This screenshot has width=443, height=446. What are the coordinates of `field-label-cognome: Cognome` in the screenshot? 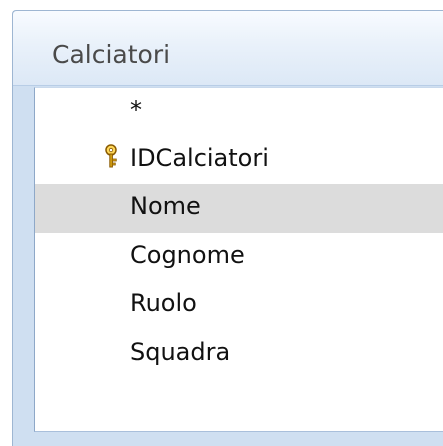 It's located at (187, 255).